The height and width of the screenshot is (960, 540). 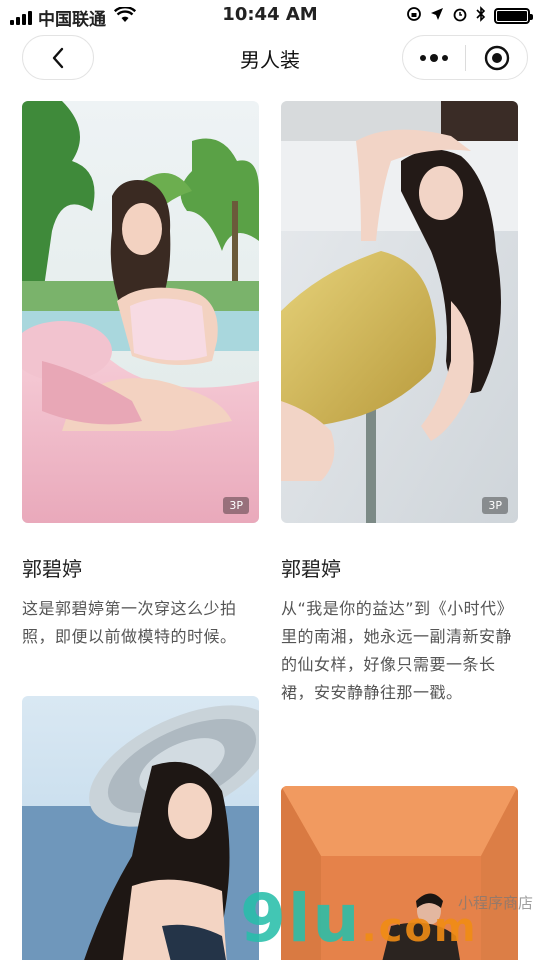 I want to click on target-close-icon, so click(x=496, y=57).